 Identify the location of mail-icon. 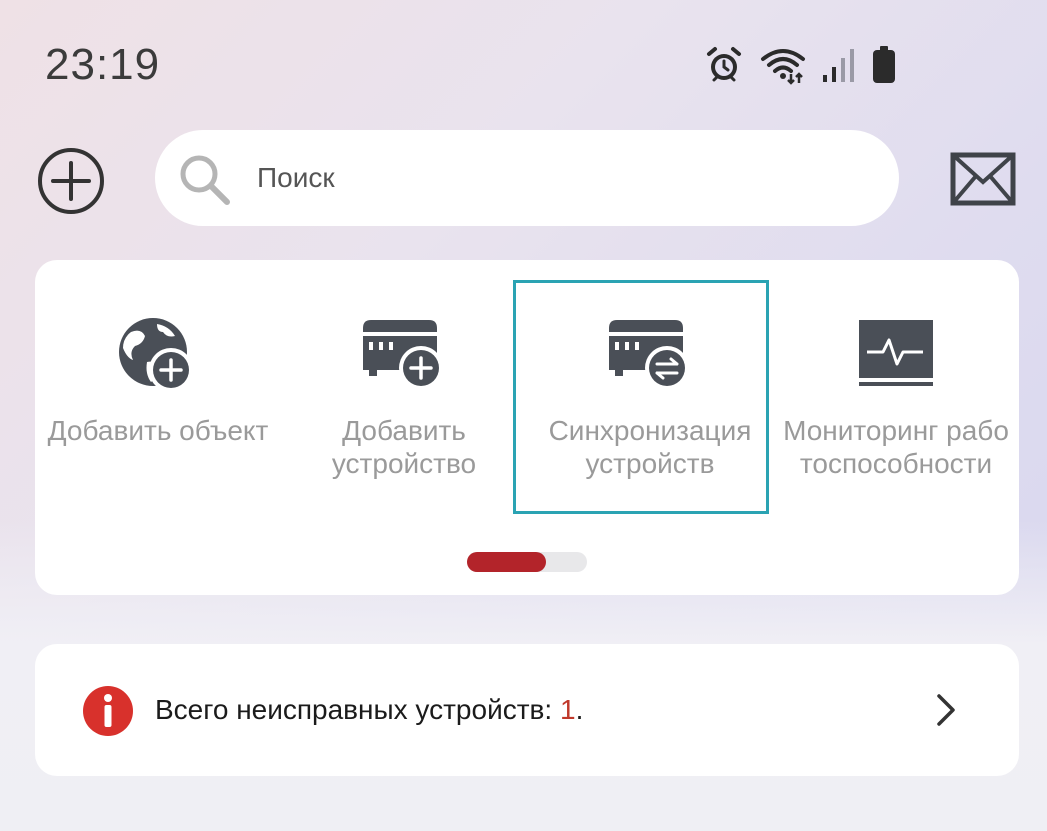
(983, 179).